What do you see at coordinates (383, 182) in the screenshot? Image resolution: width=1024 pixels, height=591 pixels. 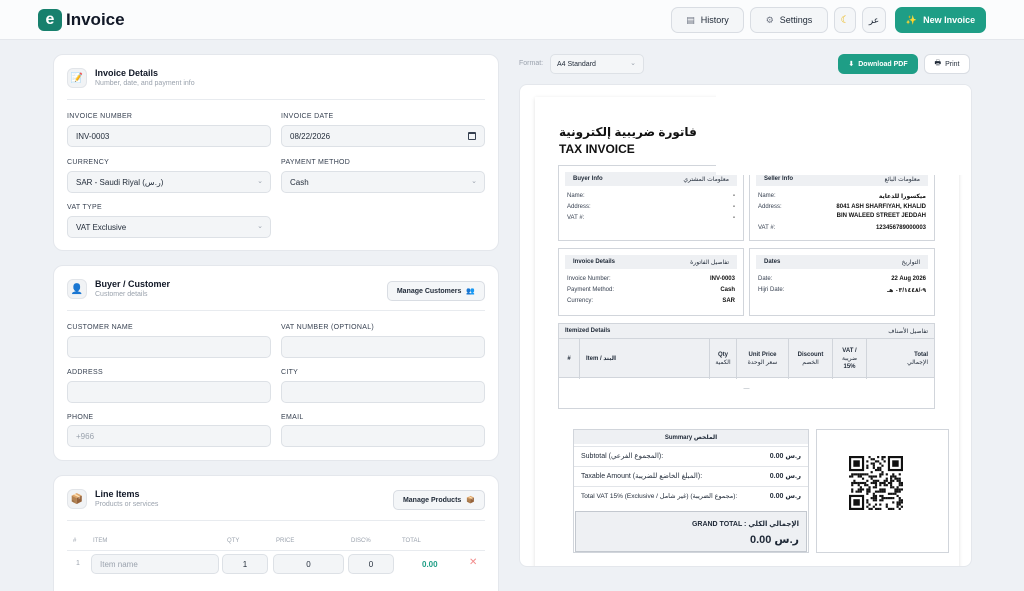 I see `payment-method-select: Cash ⌄` at bounding box center [383, 182].